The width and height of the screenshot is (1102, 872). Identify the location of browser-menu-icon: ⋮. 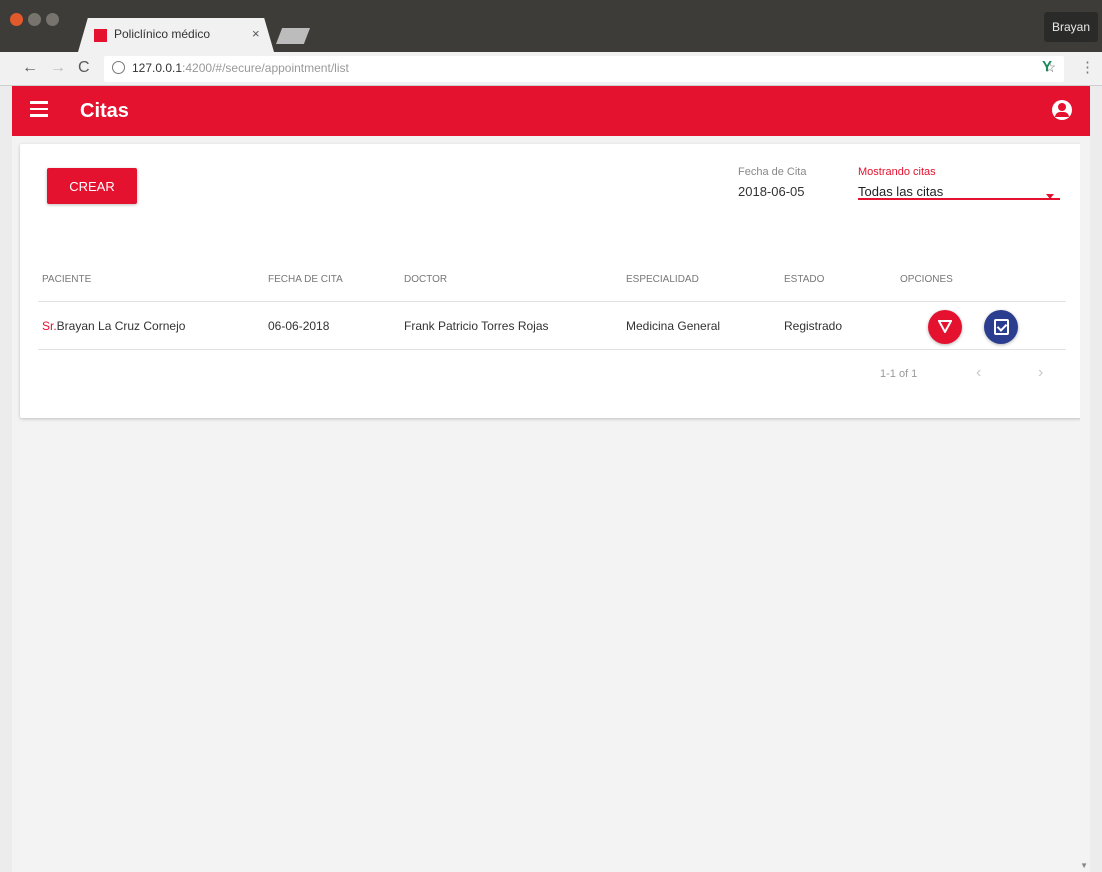
(1087, 67).